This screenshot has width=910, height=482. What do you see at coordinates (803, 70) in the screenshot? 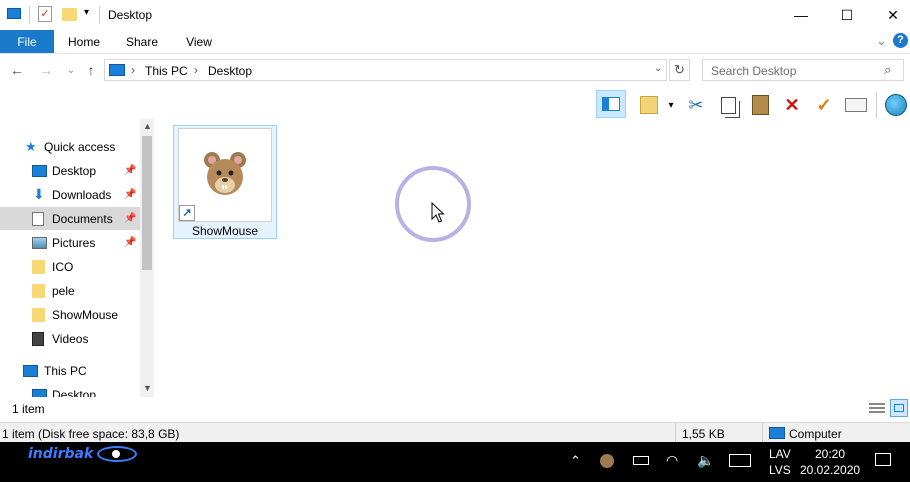
I see `search-box: Search Desktop ⌕` at bounding box center [803, 70].